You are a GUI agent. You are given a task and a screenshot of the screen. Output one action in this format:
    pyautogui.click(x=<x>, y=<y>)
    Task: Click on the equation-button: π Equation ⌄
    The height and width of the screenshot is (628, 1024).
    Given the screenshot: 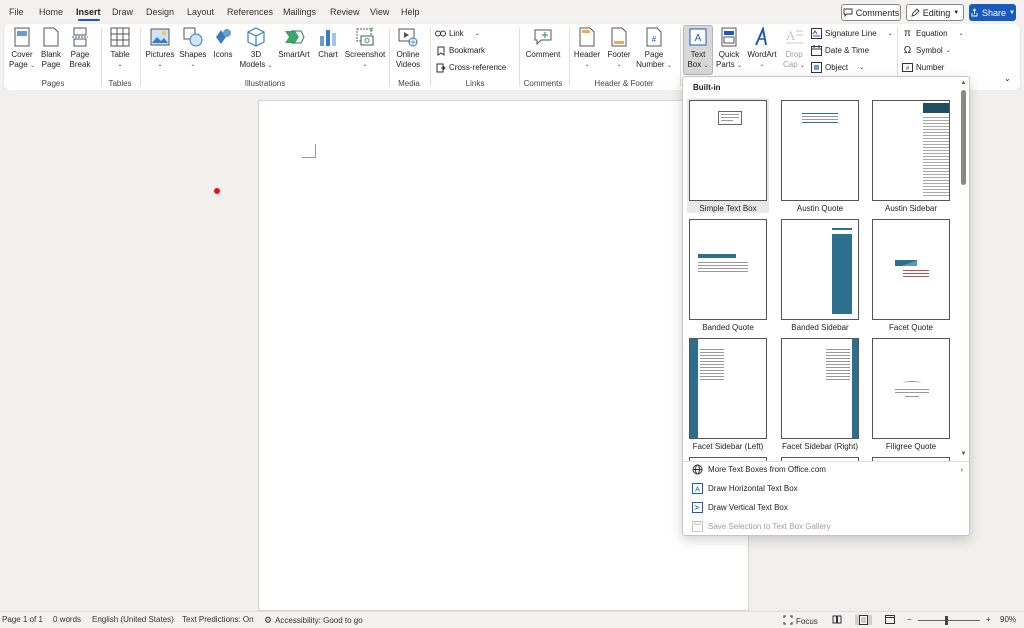 What is the action you would take?
    pyautogui.click(x=933, y=33)
    